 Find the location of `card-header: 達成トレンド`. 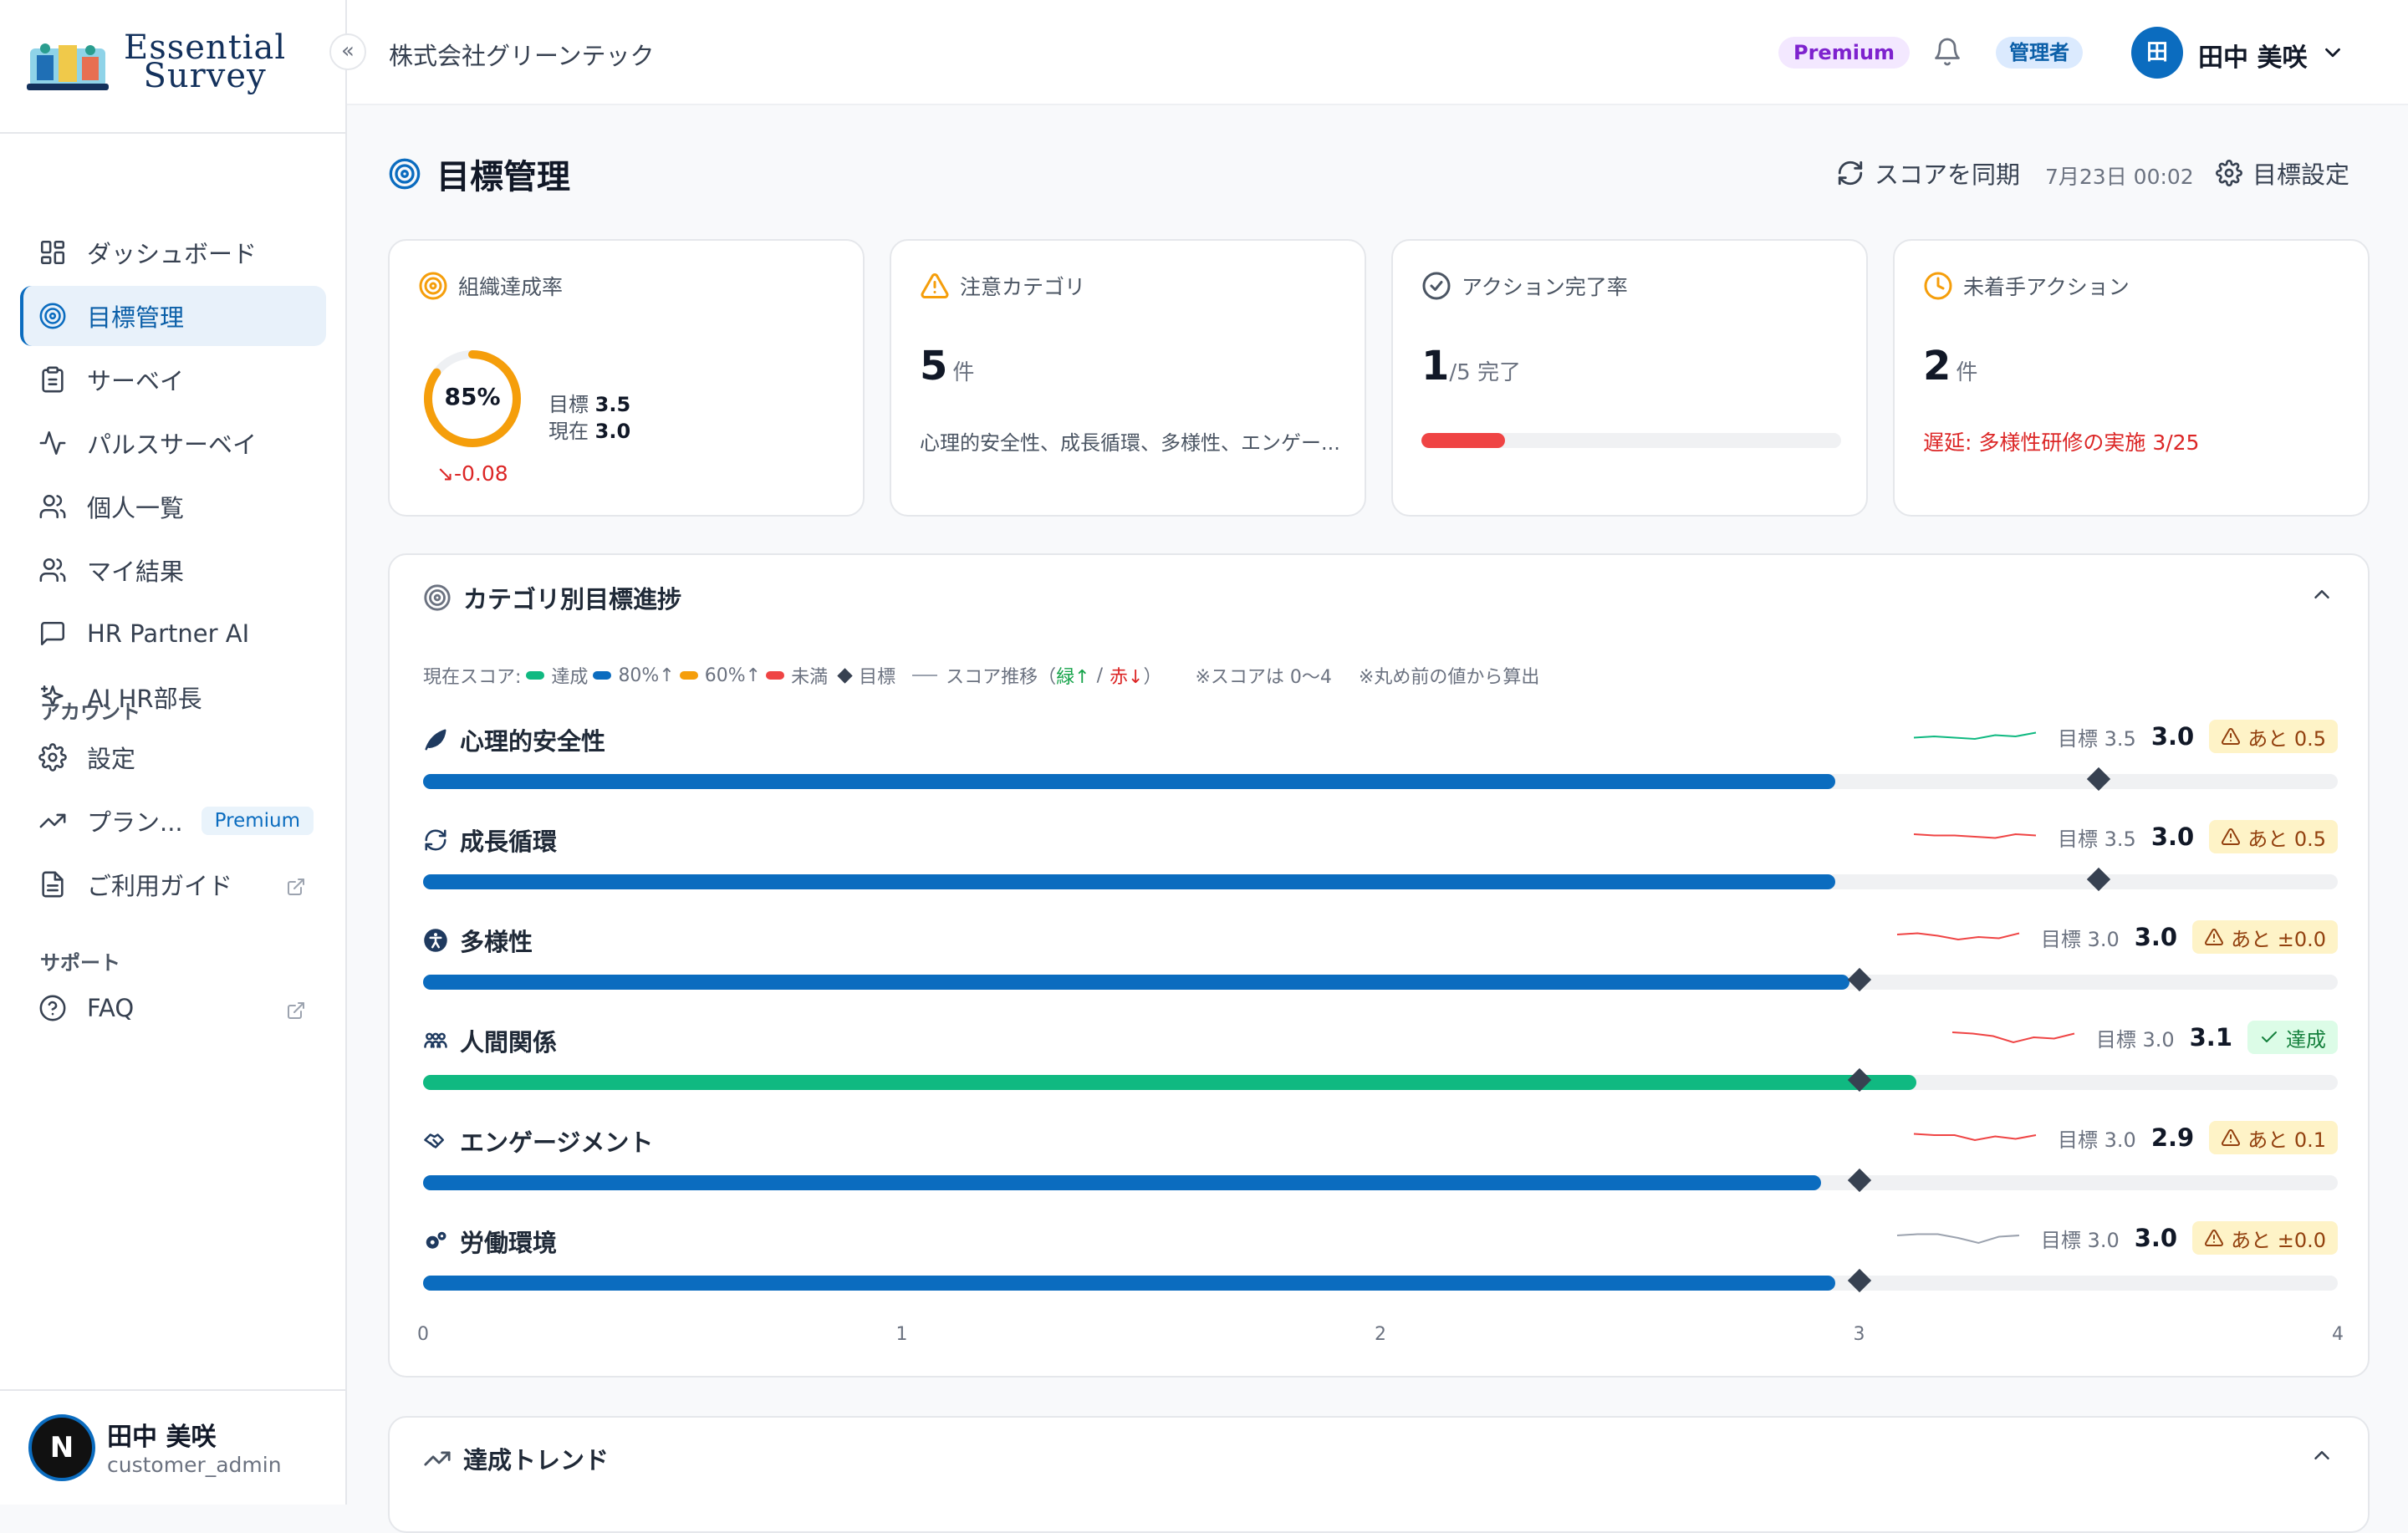

card-header: 達成トレンド is located at coordinates (516, 1458).